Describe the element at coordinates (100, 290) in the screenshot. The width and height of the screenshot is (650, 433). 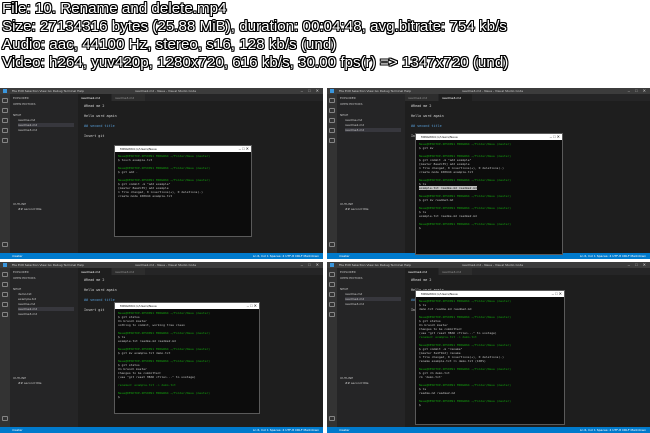
I see `editor-line: Hello word again` at that location.